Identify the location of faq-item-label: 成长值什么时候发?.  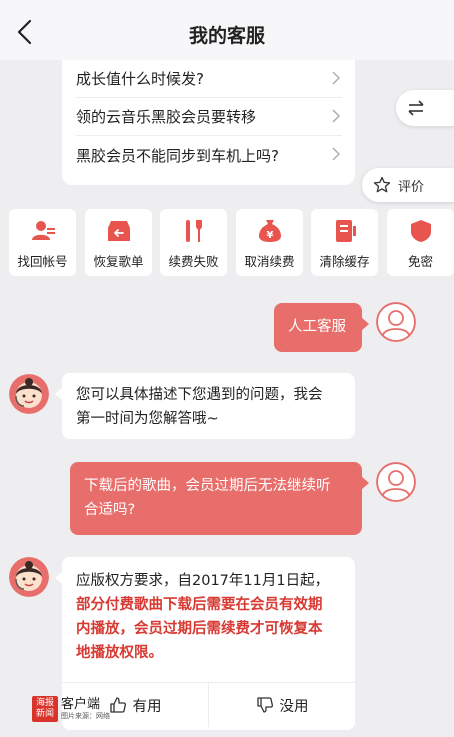
(140, 79).